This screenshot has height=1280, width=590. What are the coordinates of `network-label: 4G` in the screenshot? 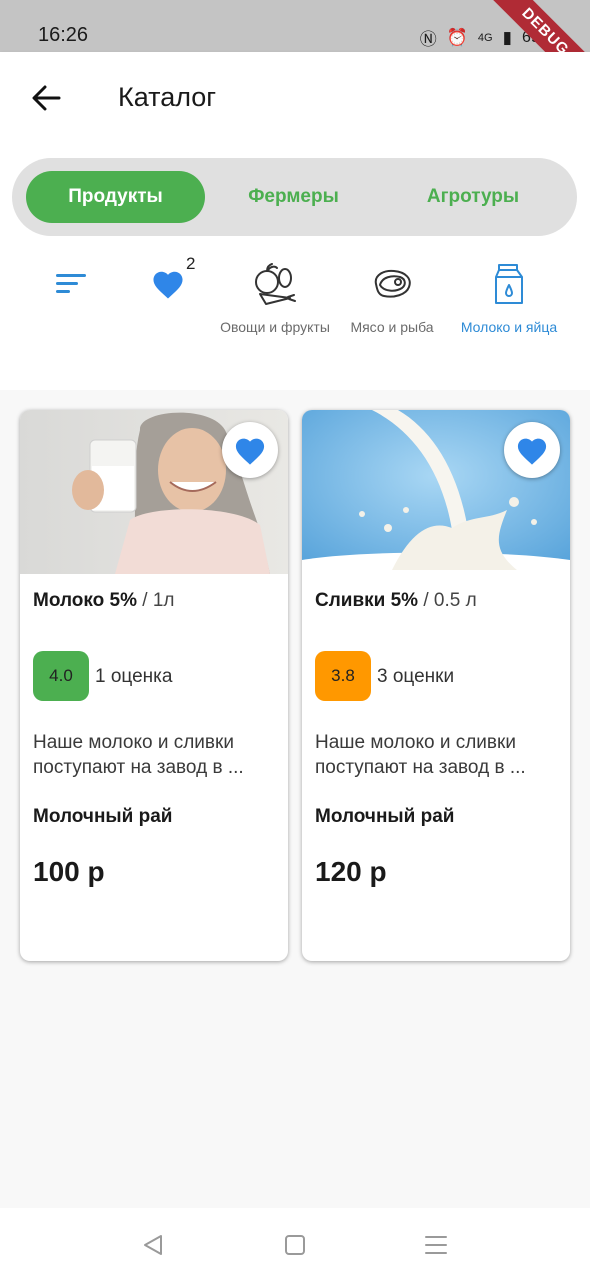 It's located at (485, 37).